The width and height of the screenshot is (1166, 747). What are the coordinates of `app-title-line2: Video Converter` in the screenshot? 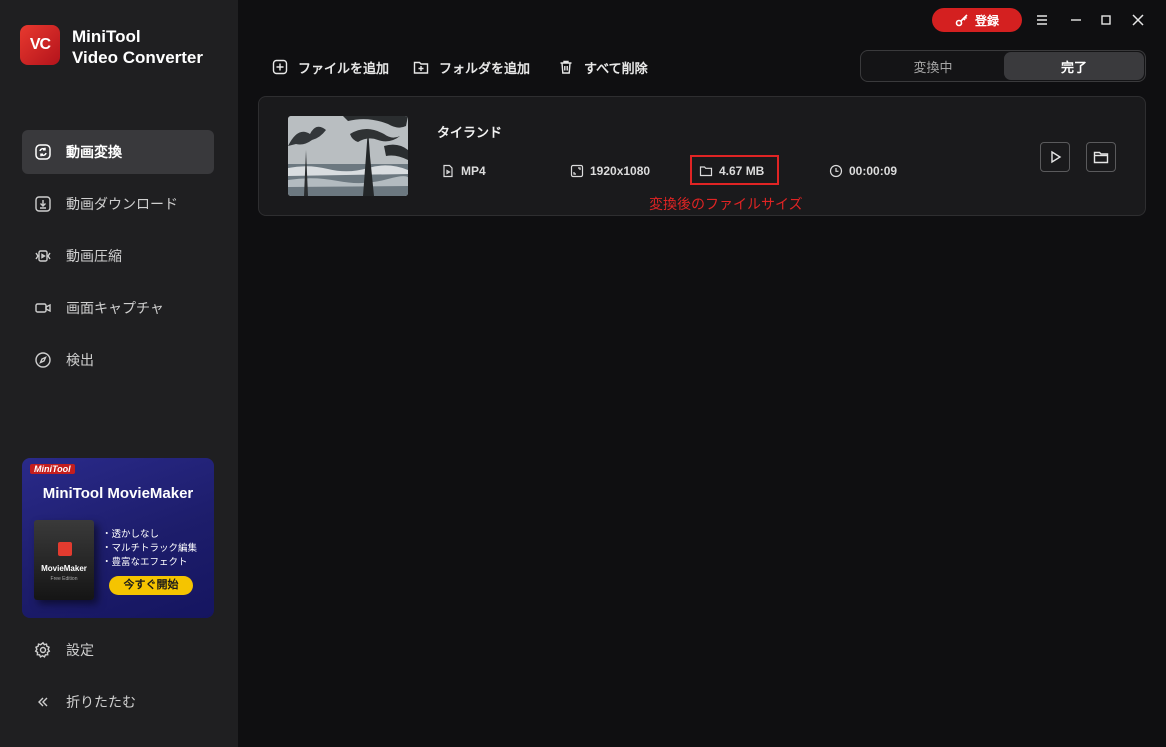 It's located at (138, 57).